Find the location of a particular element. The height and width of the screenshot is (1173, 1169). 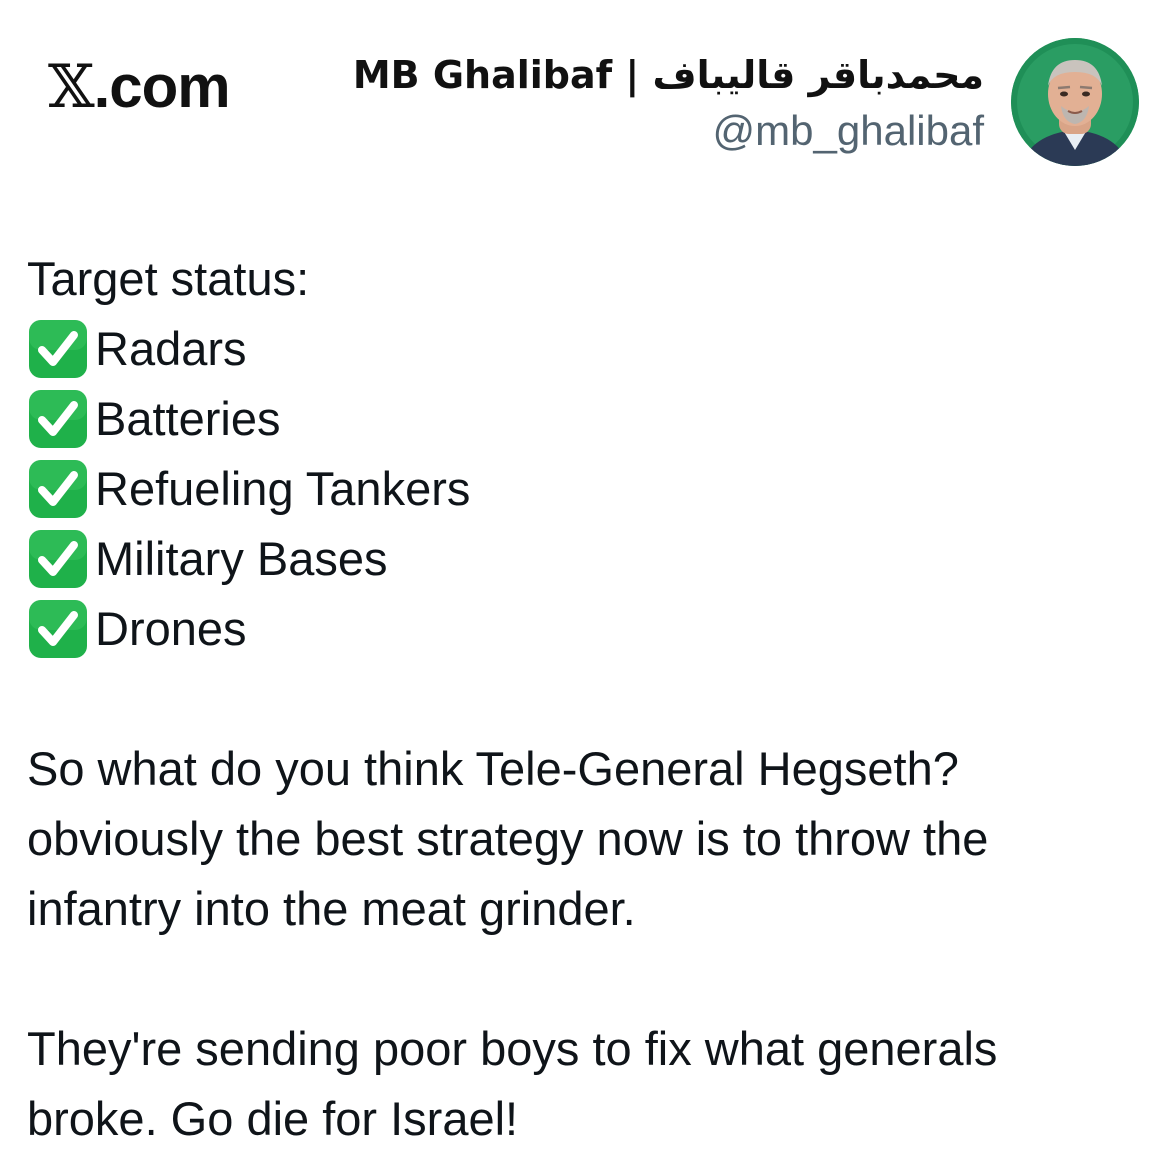

brand-suffix: .com is located at coordinates (162, 86).